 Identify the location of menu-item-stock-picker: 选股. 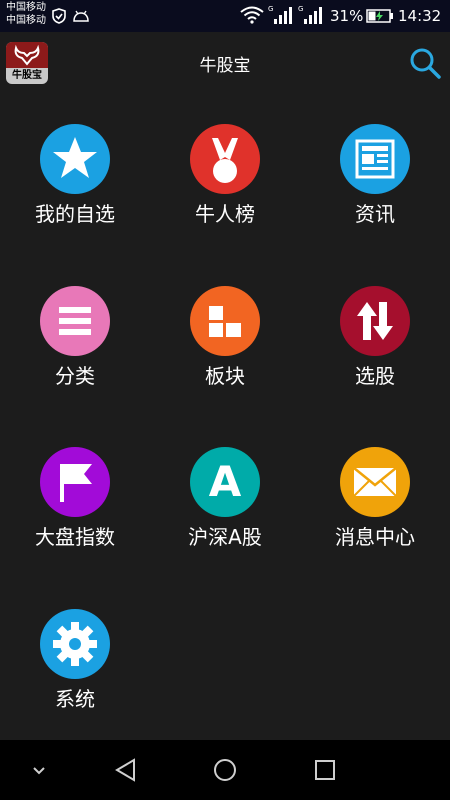
(375, 336).